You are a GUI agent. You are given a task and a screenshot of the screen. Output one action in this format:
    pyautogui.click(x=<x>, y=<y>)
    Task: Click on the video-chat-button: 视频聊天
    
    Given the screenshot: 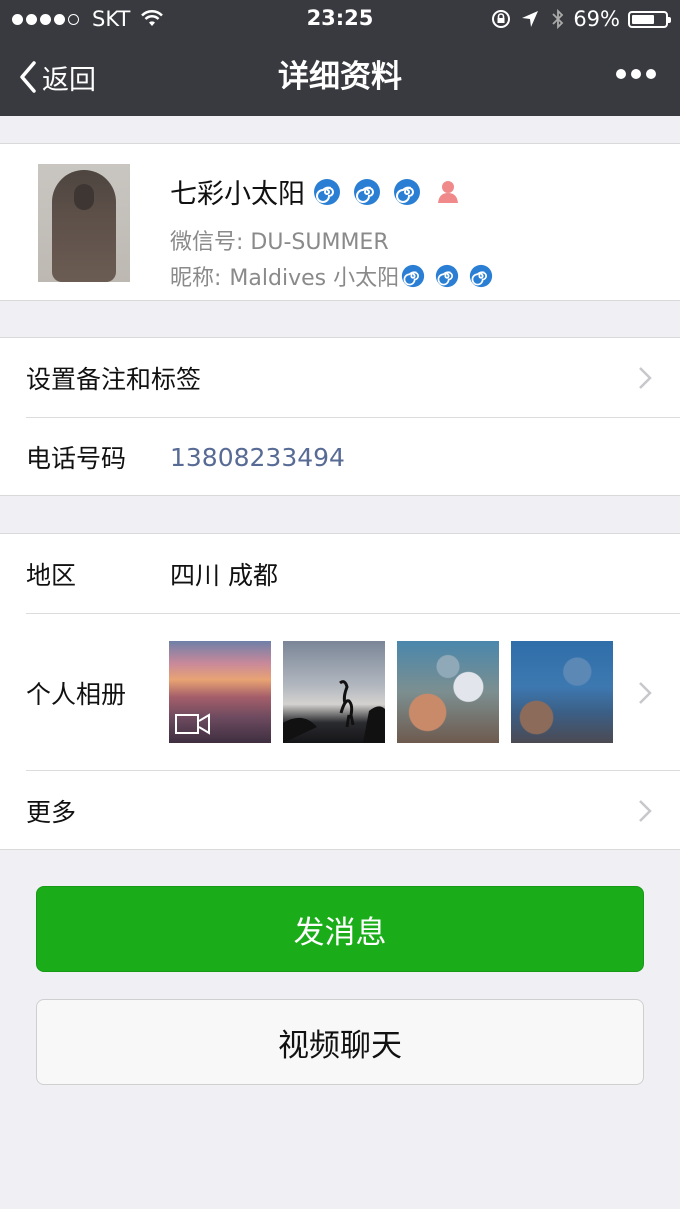 What is the action you would take?
    pyautogui.click(x=340, y=1042)
    